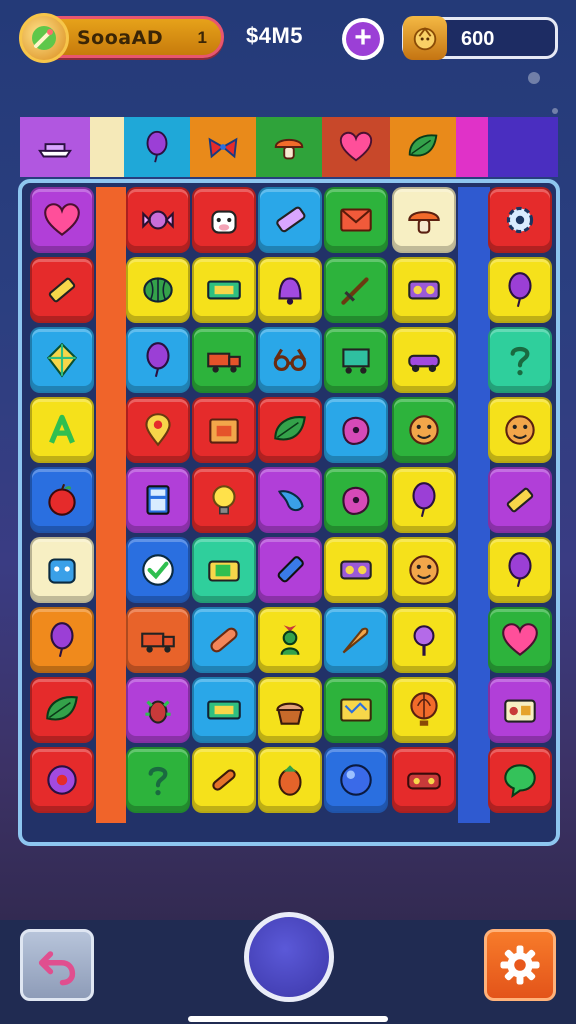 The width and height of the screenshot is (576, 1024). What do you see at coordinates (520, 965) in the screenshot?
I see `settings-button` at bounding box center [520, 965].